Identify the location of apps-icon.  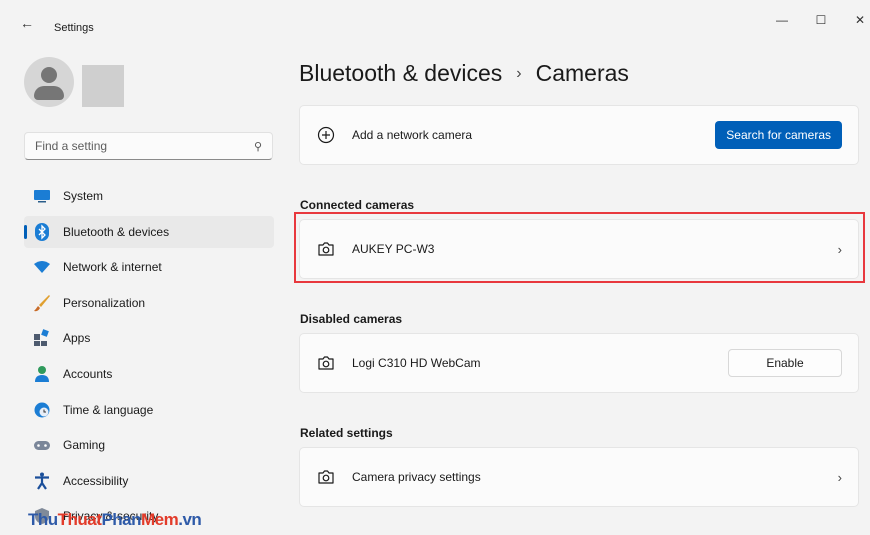
(42, 338).